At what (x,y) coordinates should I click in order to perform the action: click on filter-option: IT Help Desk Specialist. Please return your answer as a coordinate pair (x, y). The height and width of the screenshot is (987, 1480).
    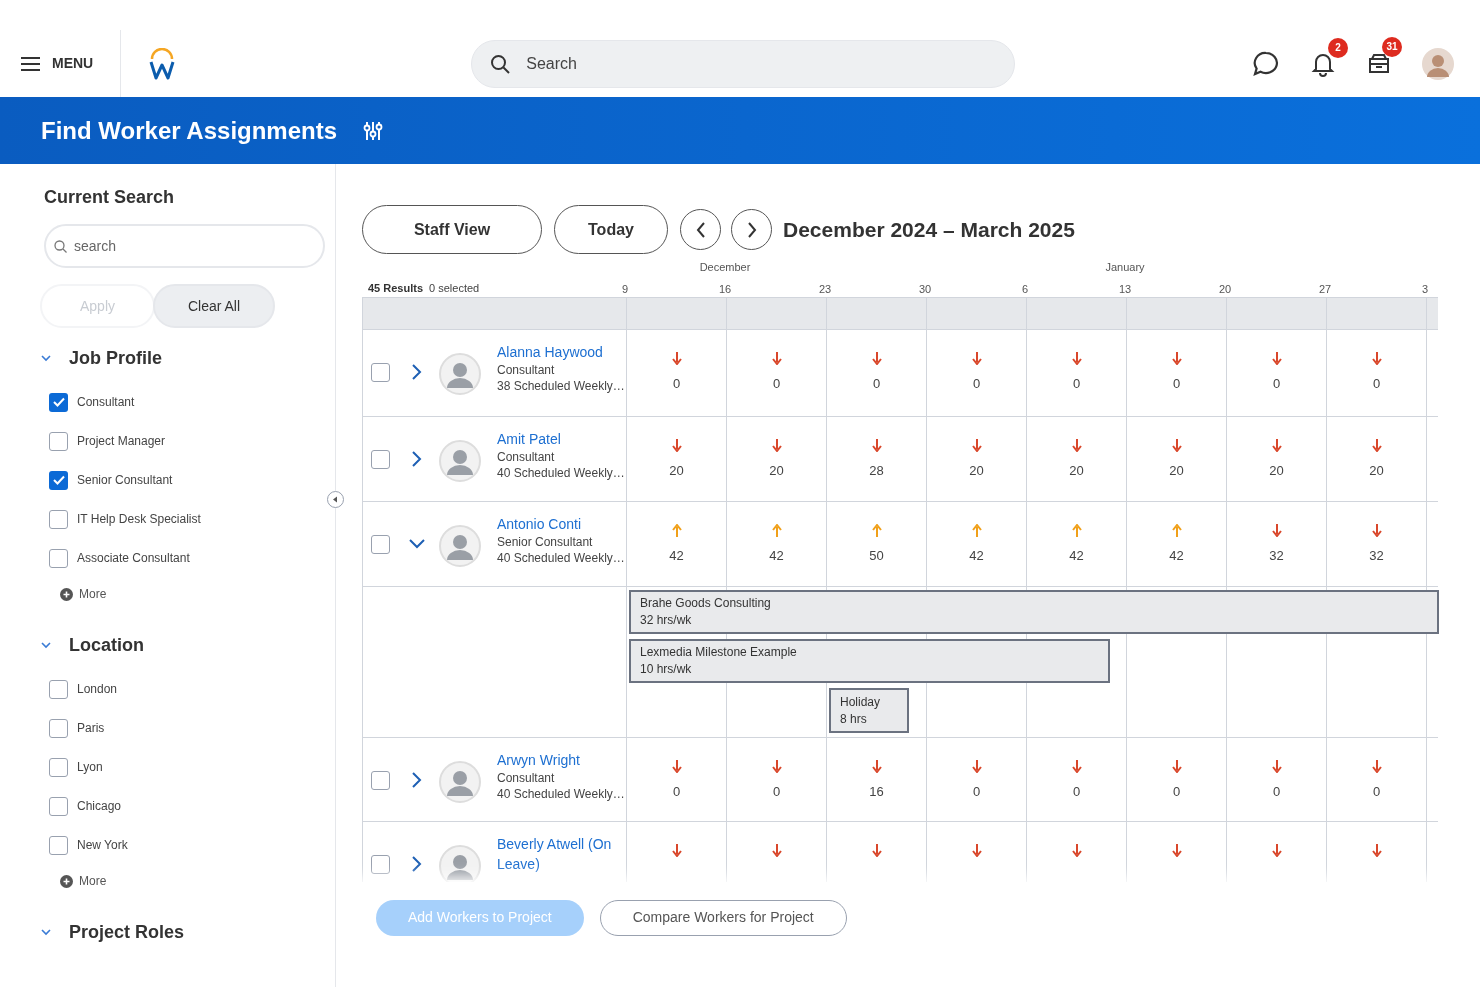
    Looking at the image, I should click on (125, 519).